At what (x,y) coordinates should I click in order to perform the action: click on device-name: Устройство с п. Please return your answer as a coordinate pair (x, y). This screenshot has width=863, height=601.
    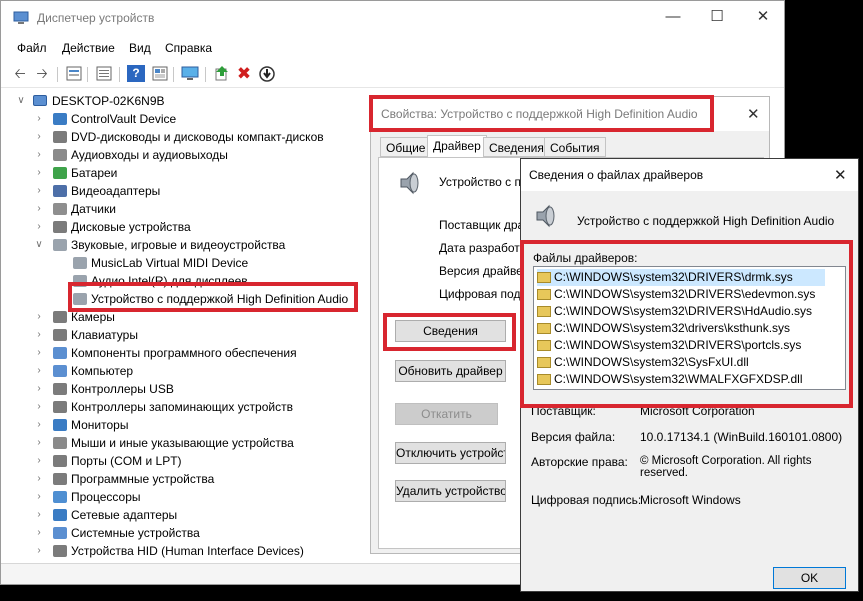
    Looking at the image, I should click on (480, 182).